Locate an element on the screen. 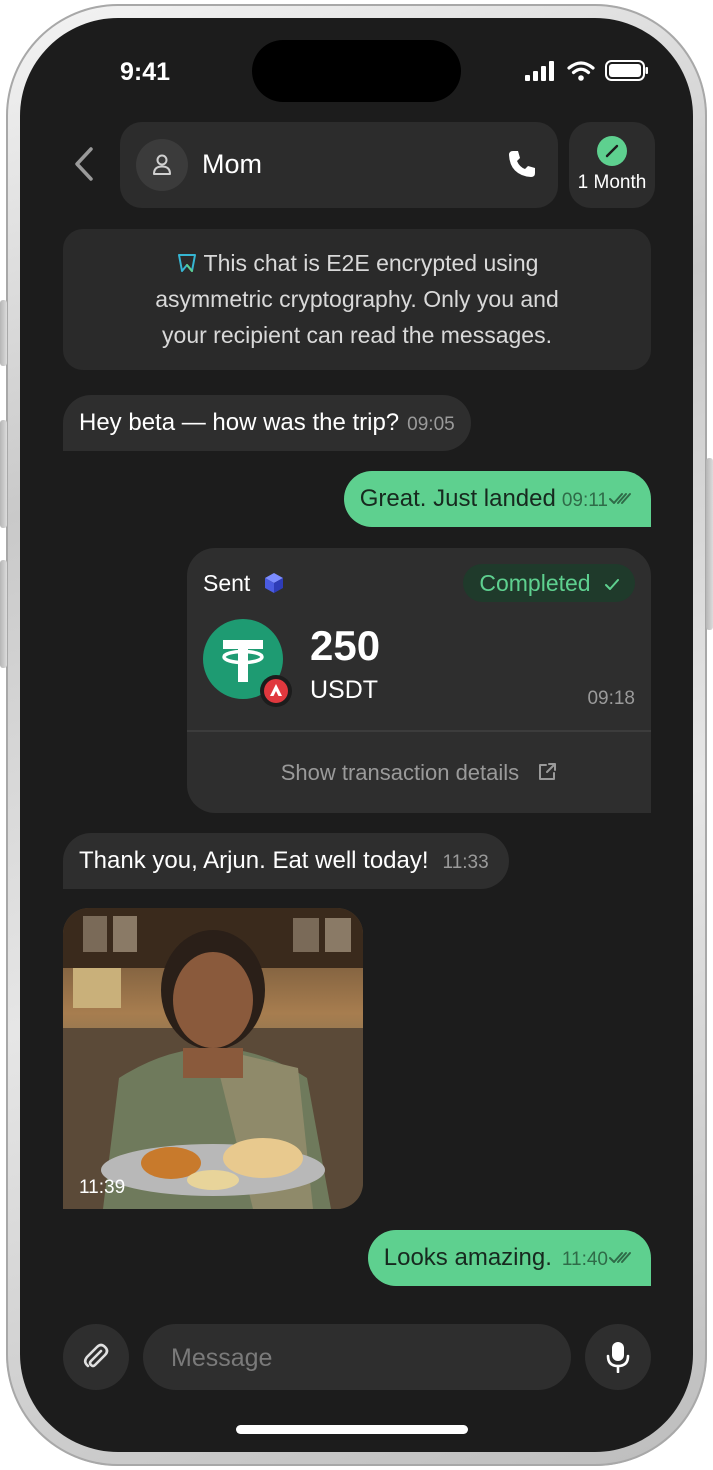 The width and height of the screenshot is (713, 1470). disappearing-timer-button: 1 Month is located at coordinates (612, 165).